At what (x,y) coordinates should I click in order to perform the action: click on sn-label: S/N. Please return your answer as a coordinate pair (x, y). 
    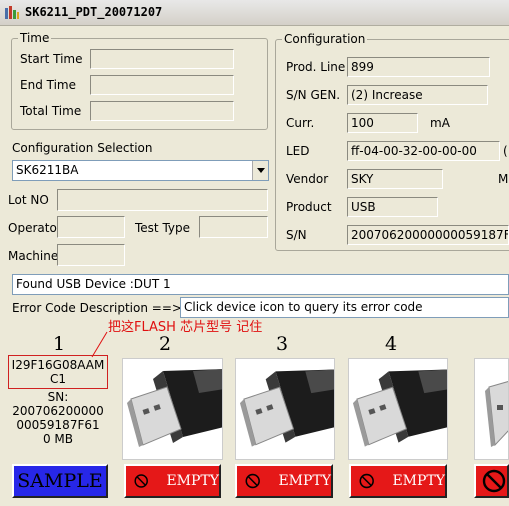
    Looking at the image, I should click on (296, 235).